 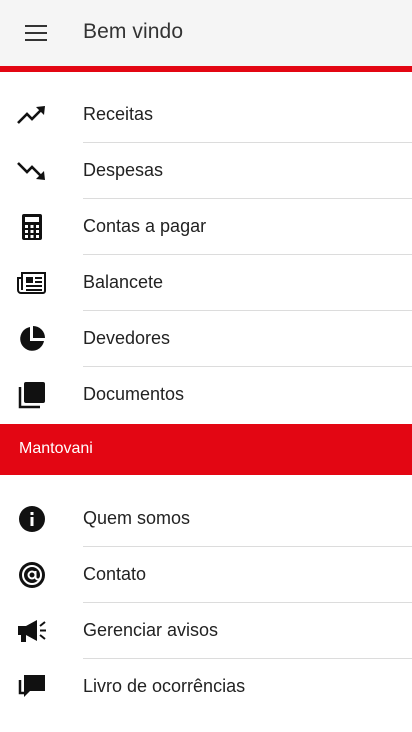 What do you see at coordinates (206, 575) in the screenshot?
I see `menu-item-contato: Contato` at bounding box center [206, 575].